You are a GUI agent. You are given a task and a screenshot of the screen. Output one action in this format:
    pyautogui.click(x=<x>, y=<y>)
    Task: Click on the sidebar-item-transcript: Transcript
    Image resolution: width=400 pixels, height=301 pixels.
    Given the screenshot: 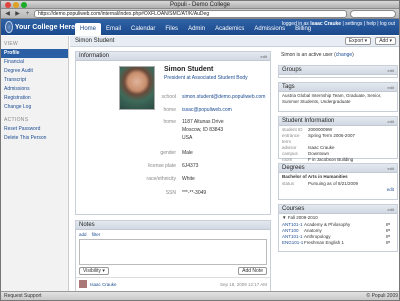 What is the action you would take?
    pyautogui.click(x=34, y=80)
    